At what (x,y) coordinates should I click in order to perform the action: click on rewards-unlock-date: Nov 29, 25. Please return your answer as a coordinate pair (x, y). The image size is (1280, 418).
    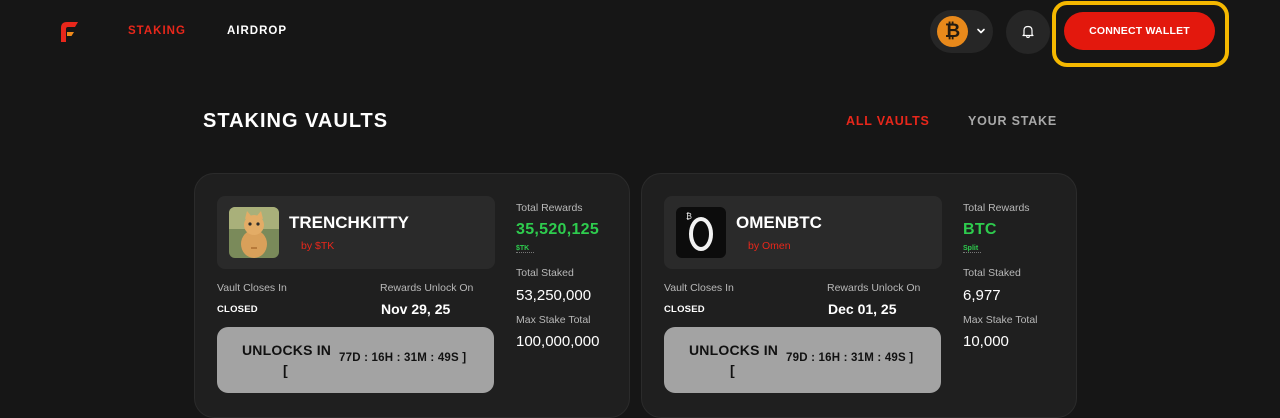
    Looking at the image, I should click on (416, 309).